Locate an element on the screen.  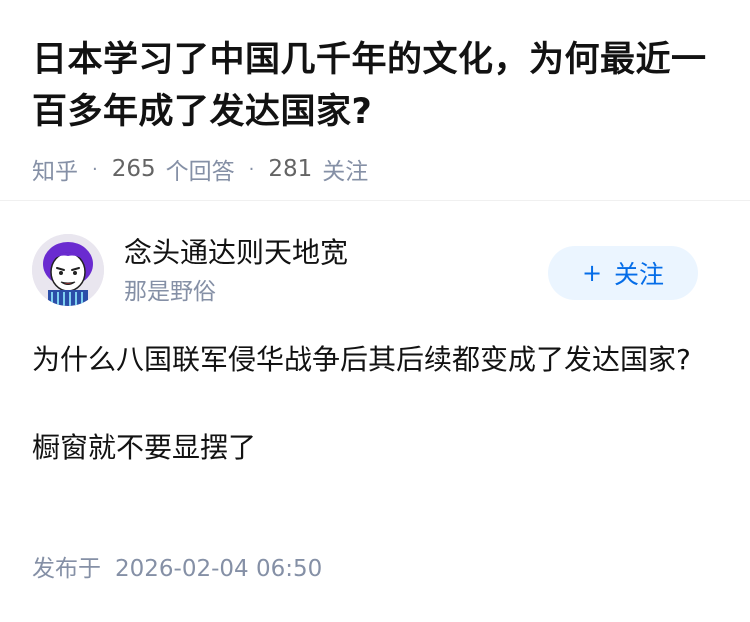
avatar-image is located at coordinates (68, 270).